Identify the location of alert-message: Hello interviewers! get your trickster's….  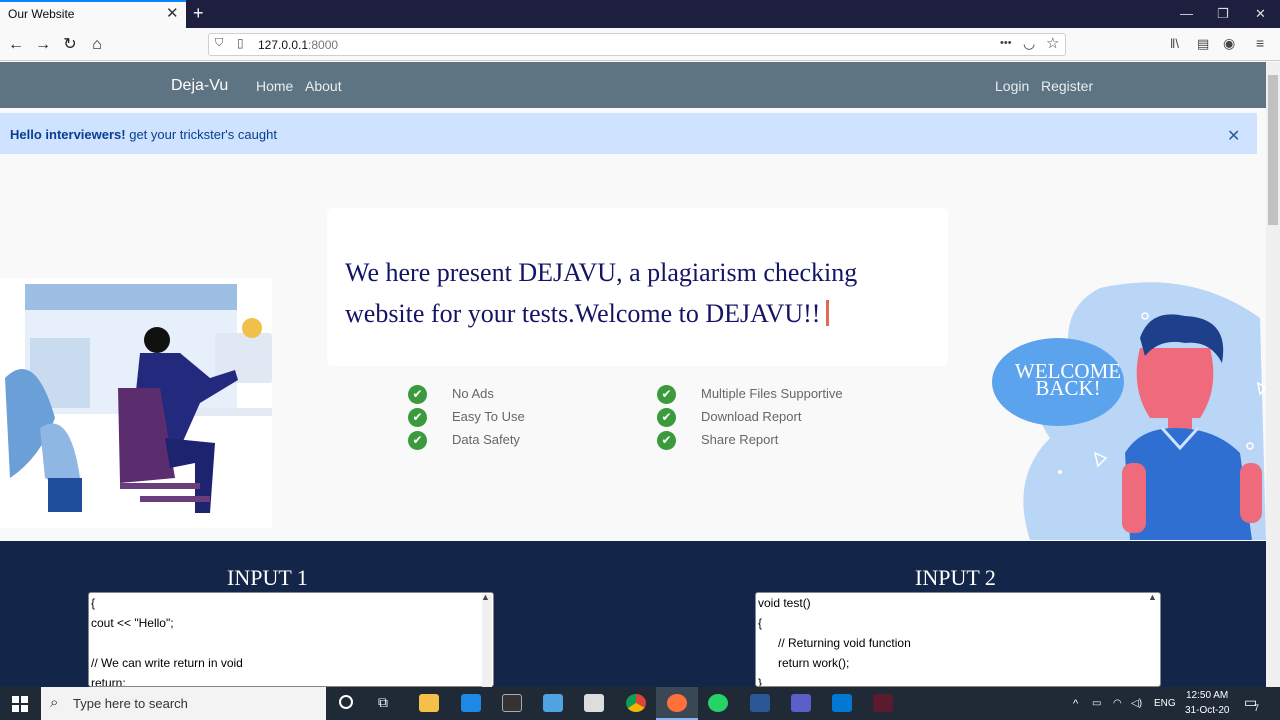
(143, 134).